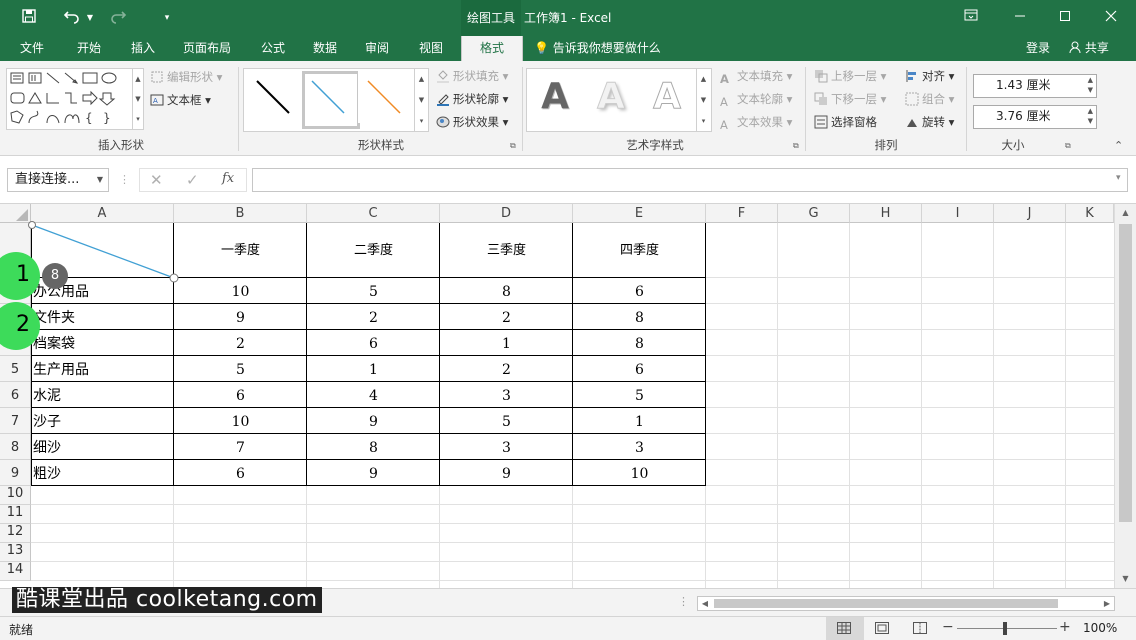 The image size is (1136, 640). What do you see at coordinates (1065, 18) in the screenshot?
I see `maximize-icon` at bounding box center [1065, 18].